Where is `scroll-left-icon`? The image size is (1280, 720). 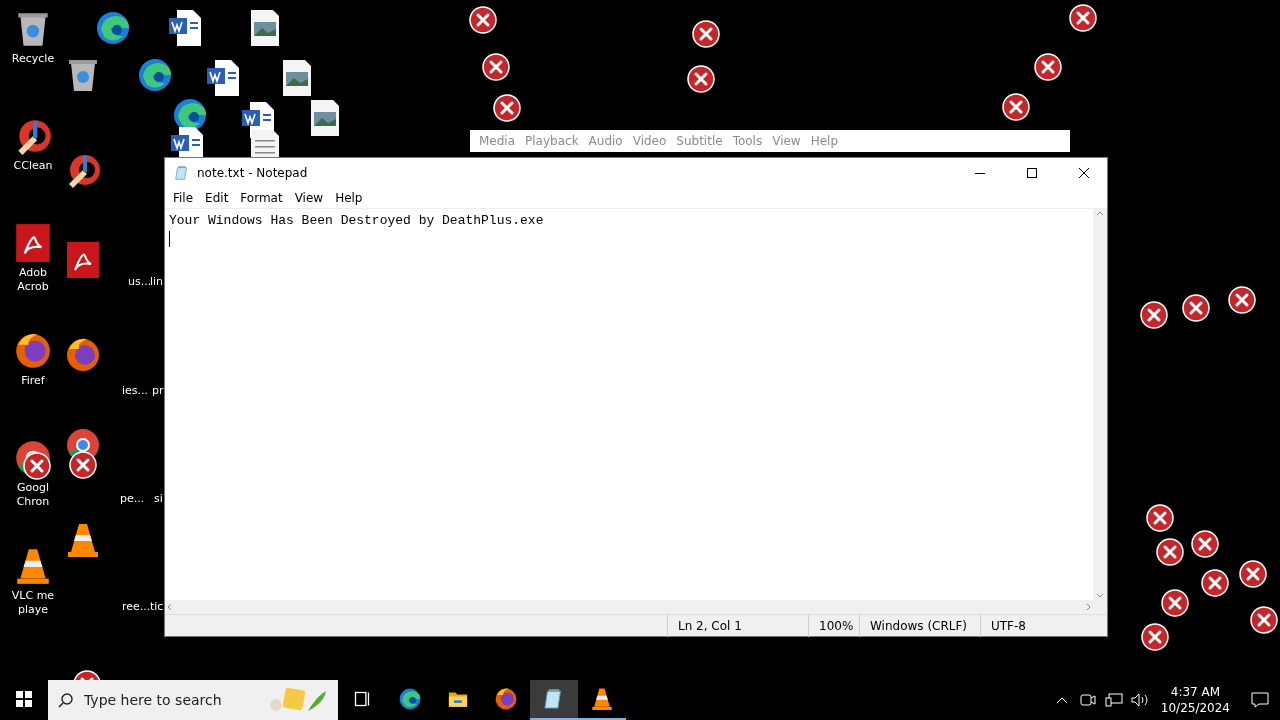 scroll-left-icon is located at coordinates (169, 607).